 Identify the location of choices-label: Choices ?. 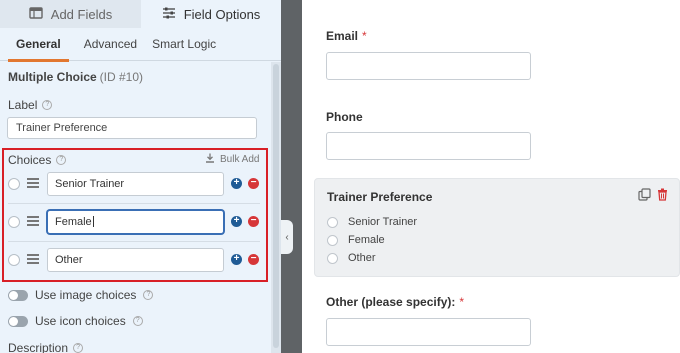
(37, 160).